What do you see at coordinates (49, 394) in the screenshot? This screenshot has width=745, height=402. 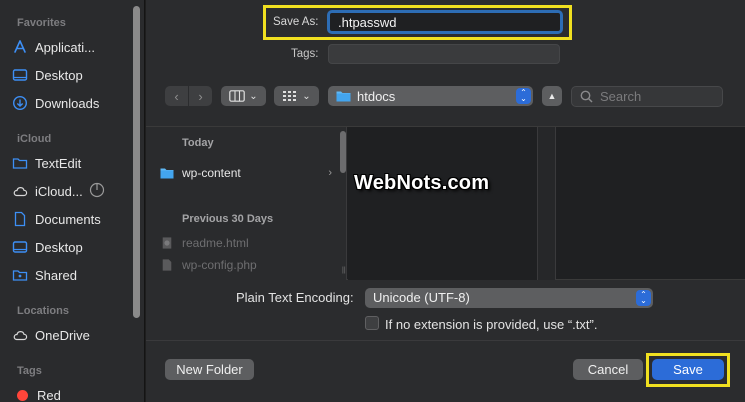 I see `sidebar-item-label: Red` at bounding box center [49, 394].